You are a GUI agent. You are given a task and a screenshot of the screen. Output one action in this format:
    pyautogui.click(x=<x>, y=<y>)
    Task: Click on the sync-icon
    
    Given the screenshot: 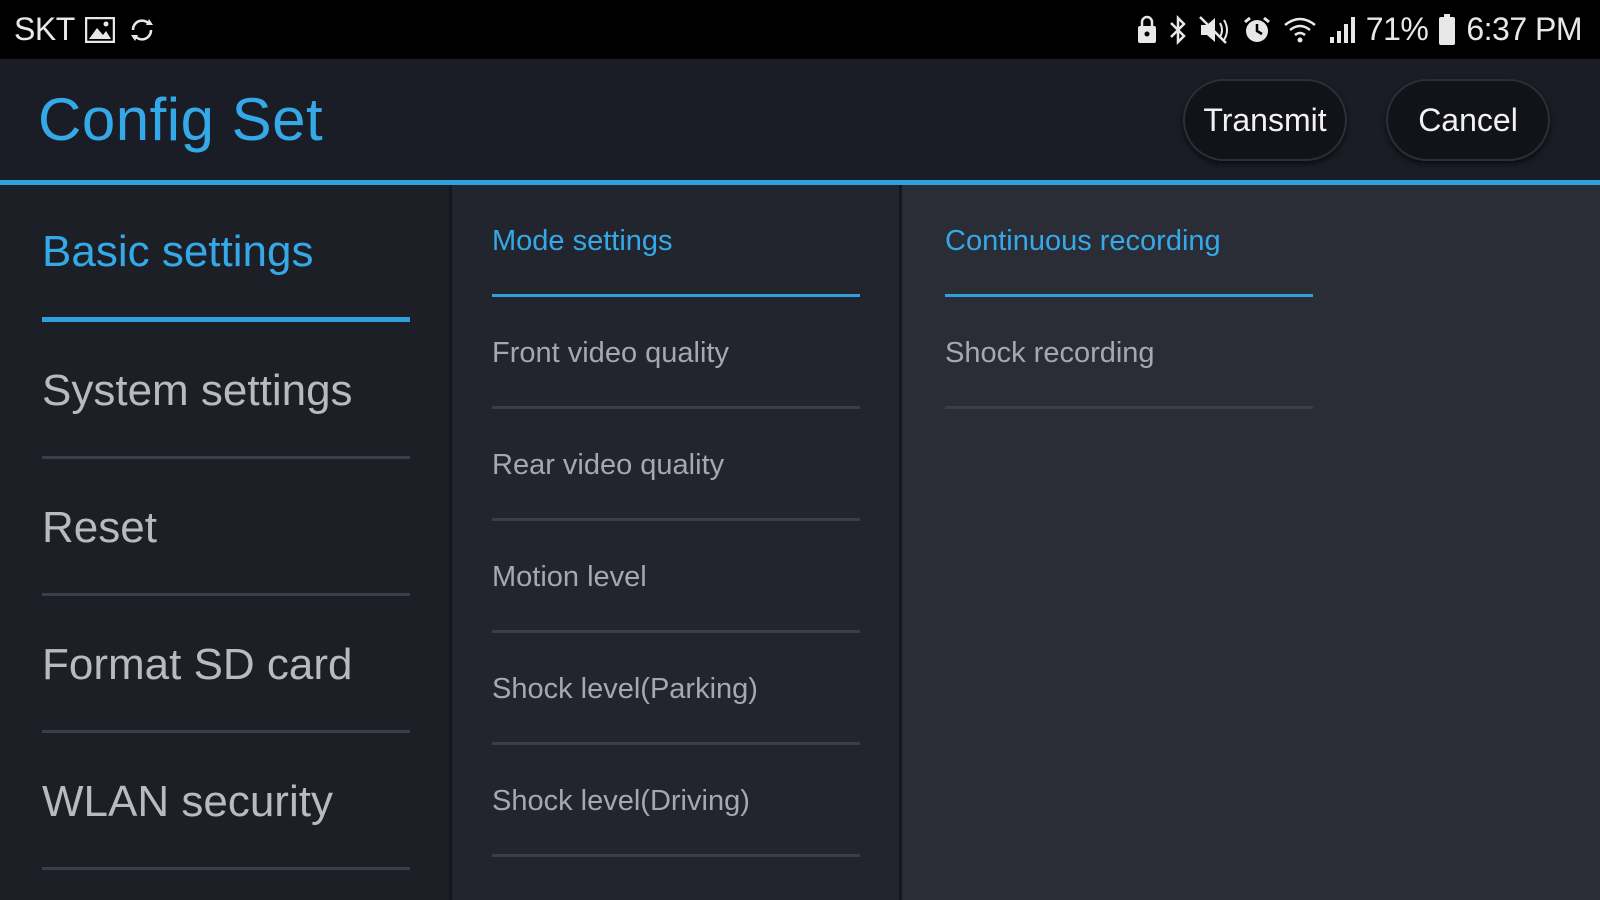 What is the action you would take?
    pyautogui.click(x=142, y=30)
    